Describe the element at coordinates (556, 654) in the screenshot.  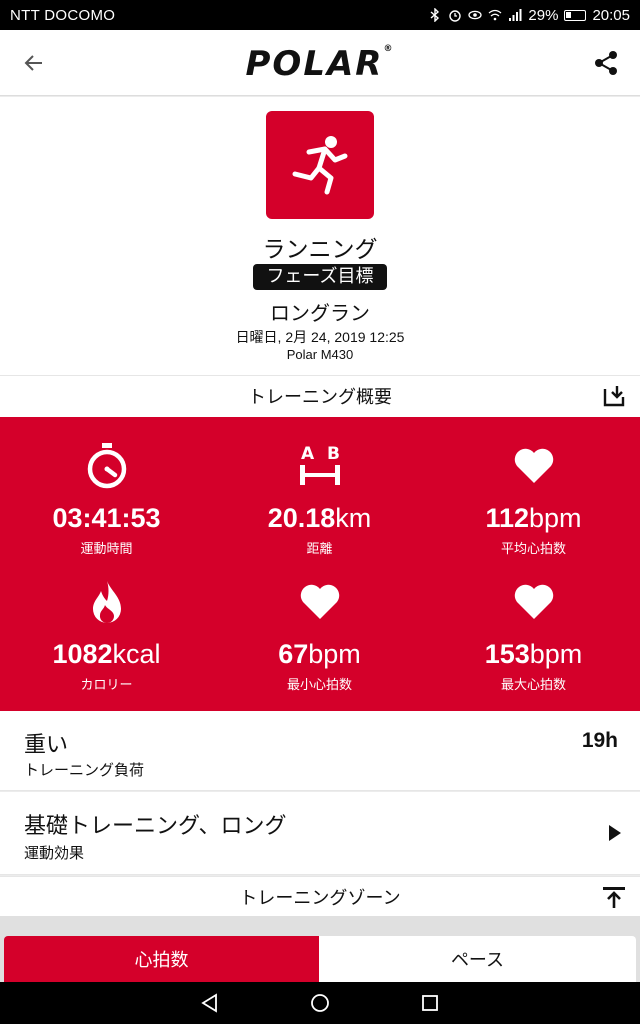
I see `max-hr-unit: bpm` at that location.